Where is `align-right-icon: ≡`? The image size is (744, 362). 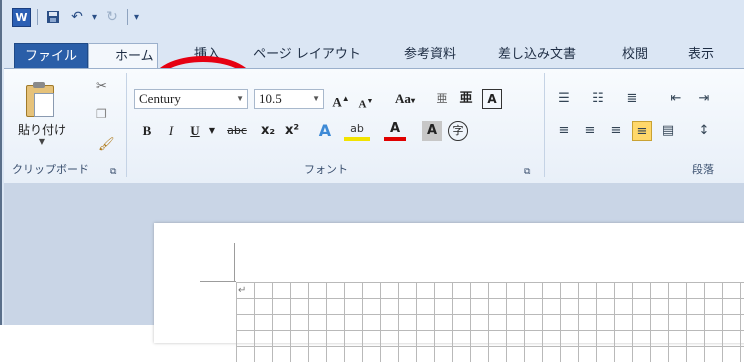
align-right-icon: ≡ is located at coordinates (616, 131).